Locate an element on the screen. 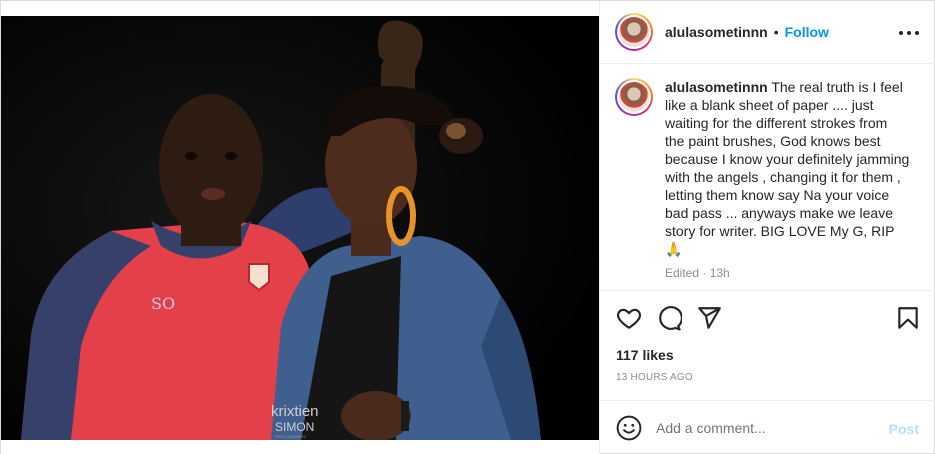  caption-avatar is located at coordinates (634, 97).